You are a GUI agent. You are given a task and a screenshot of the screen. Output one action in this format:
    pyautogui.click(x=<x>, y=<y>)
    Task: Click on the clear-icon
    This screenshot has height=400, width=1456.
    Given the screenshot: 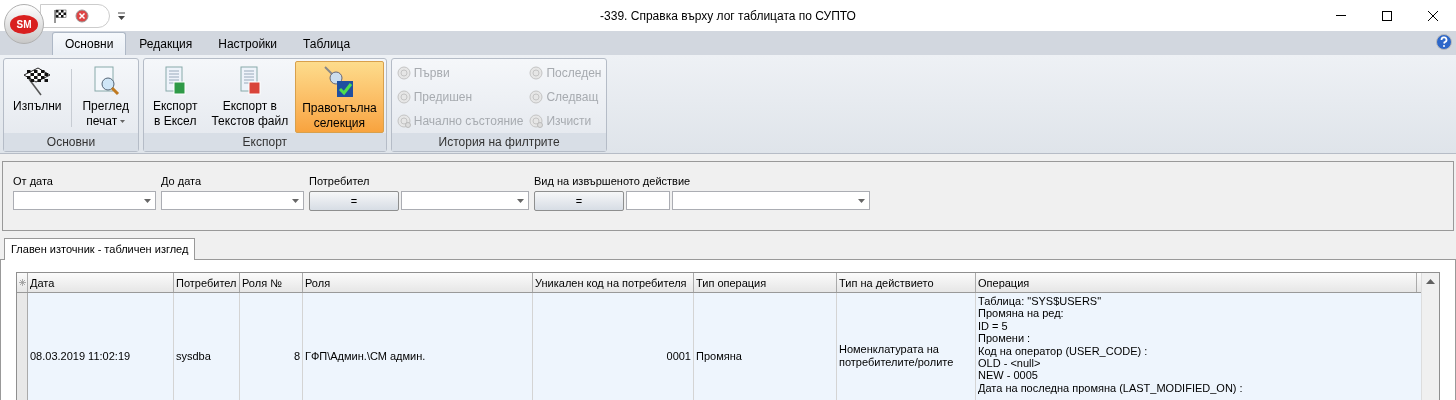 What is the action you would take?
    pyautogui.click(x=536, y=121)
    